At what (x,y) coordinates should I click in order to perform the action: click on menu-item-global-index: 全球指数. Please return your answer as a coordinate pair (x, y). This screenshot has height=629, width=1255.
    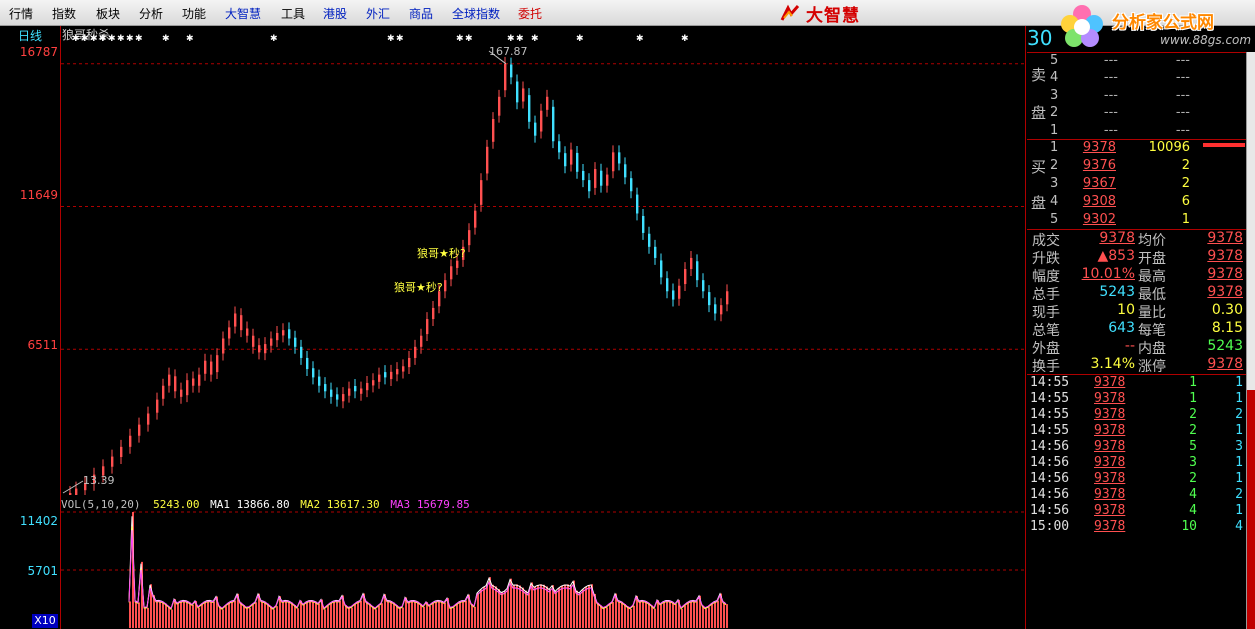
    Looking at the image, I should click on (476, 13).